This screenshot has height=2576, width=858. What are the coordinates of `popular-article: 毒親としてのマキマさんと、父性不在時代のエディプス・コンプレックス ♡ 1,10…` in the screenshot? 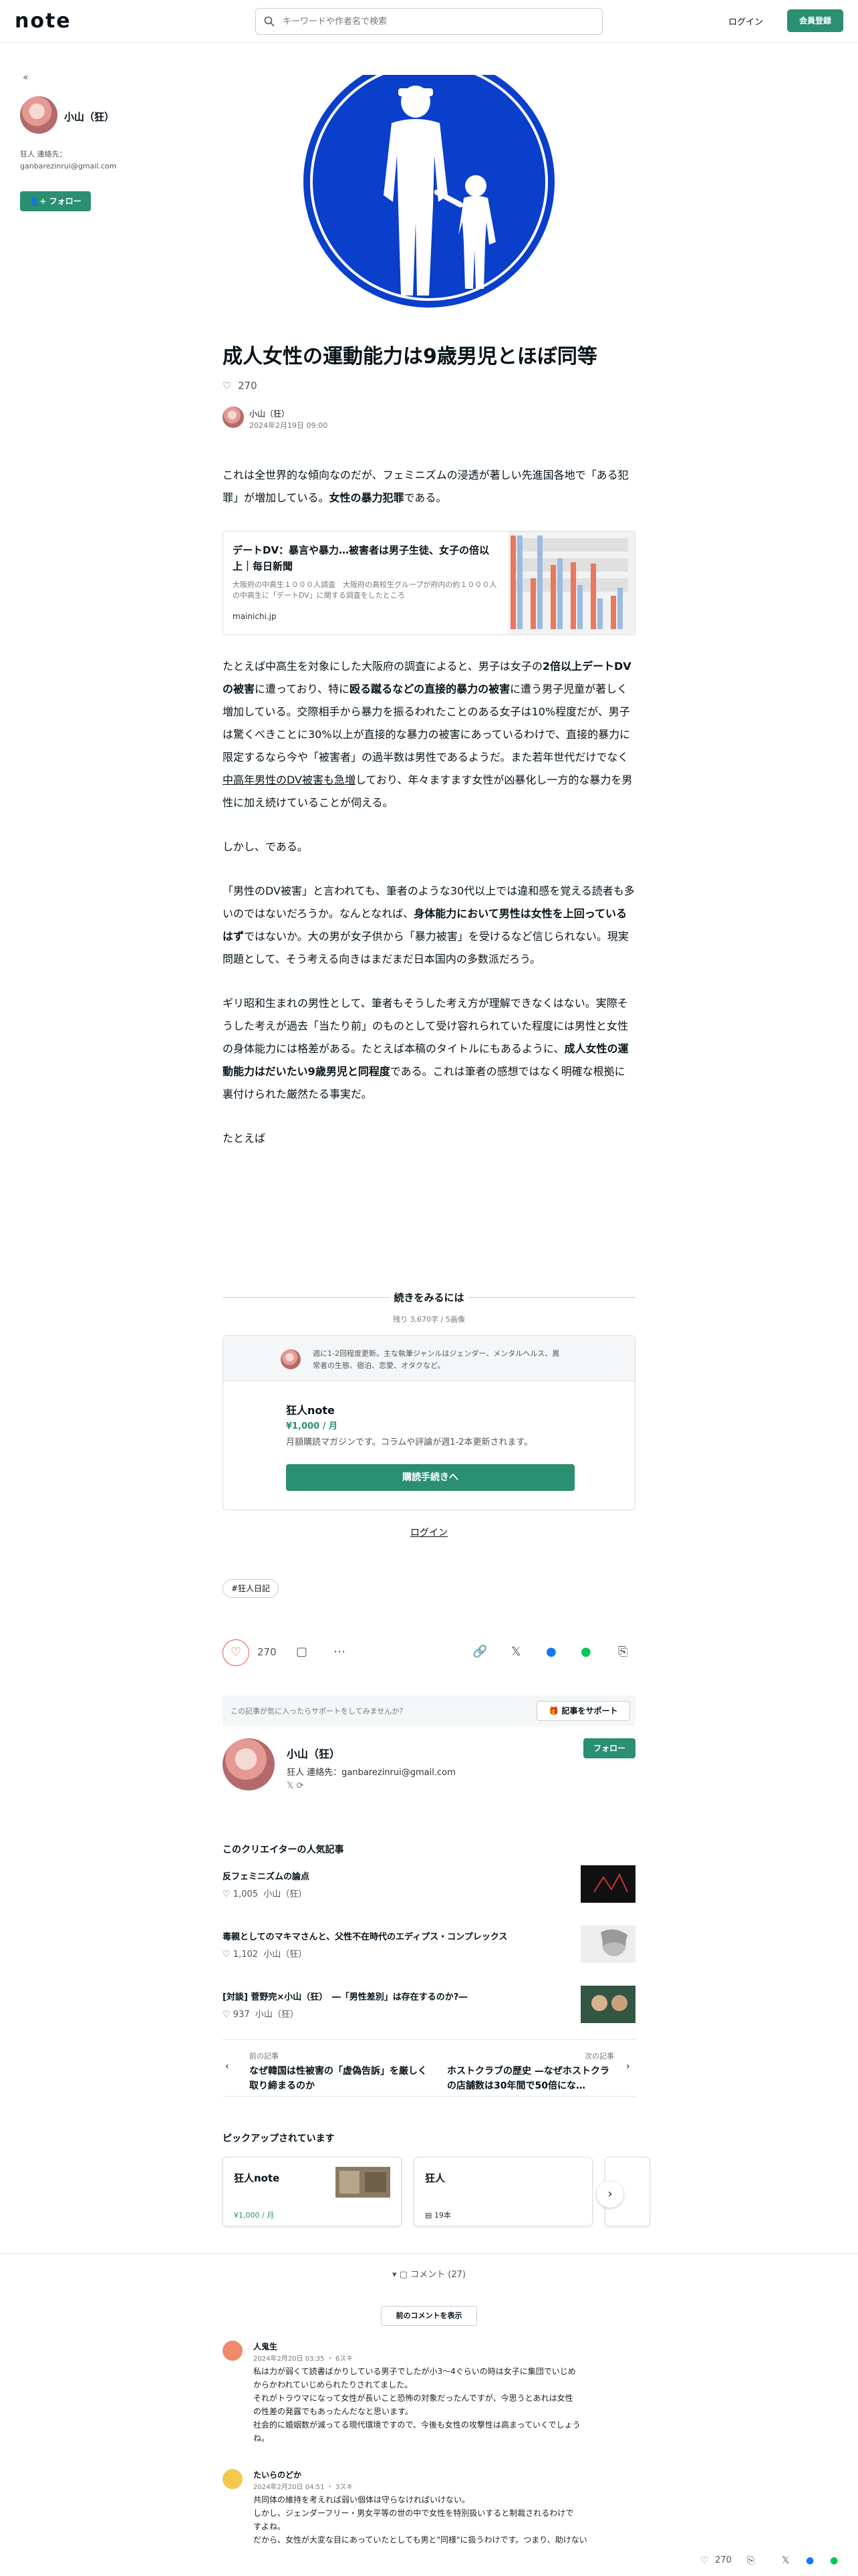 It's located at (429, 1950).